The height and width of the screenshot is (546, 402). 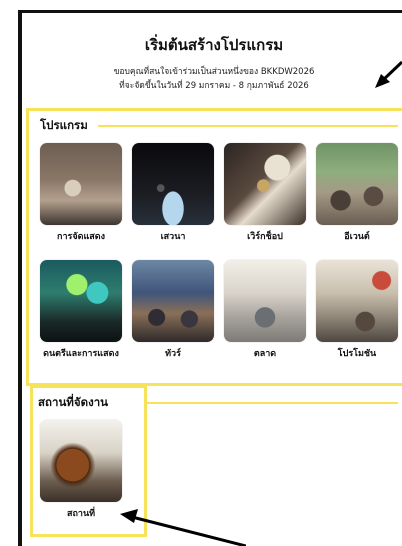 I want to click on program-card-workshop: เวิร์กช็อป, so click(x=265, y=193).